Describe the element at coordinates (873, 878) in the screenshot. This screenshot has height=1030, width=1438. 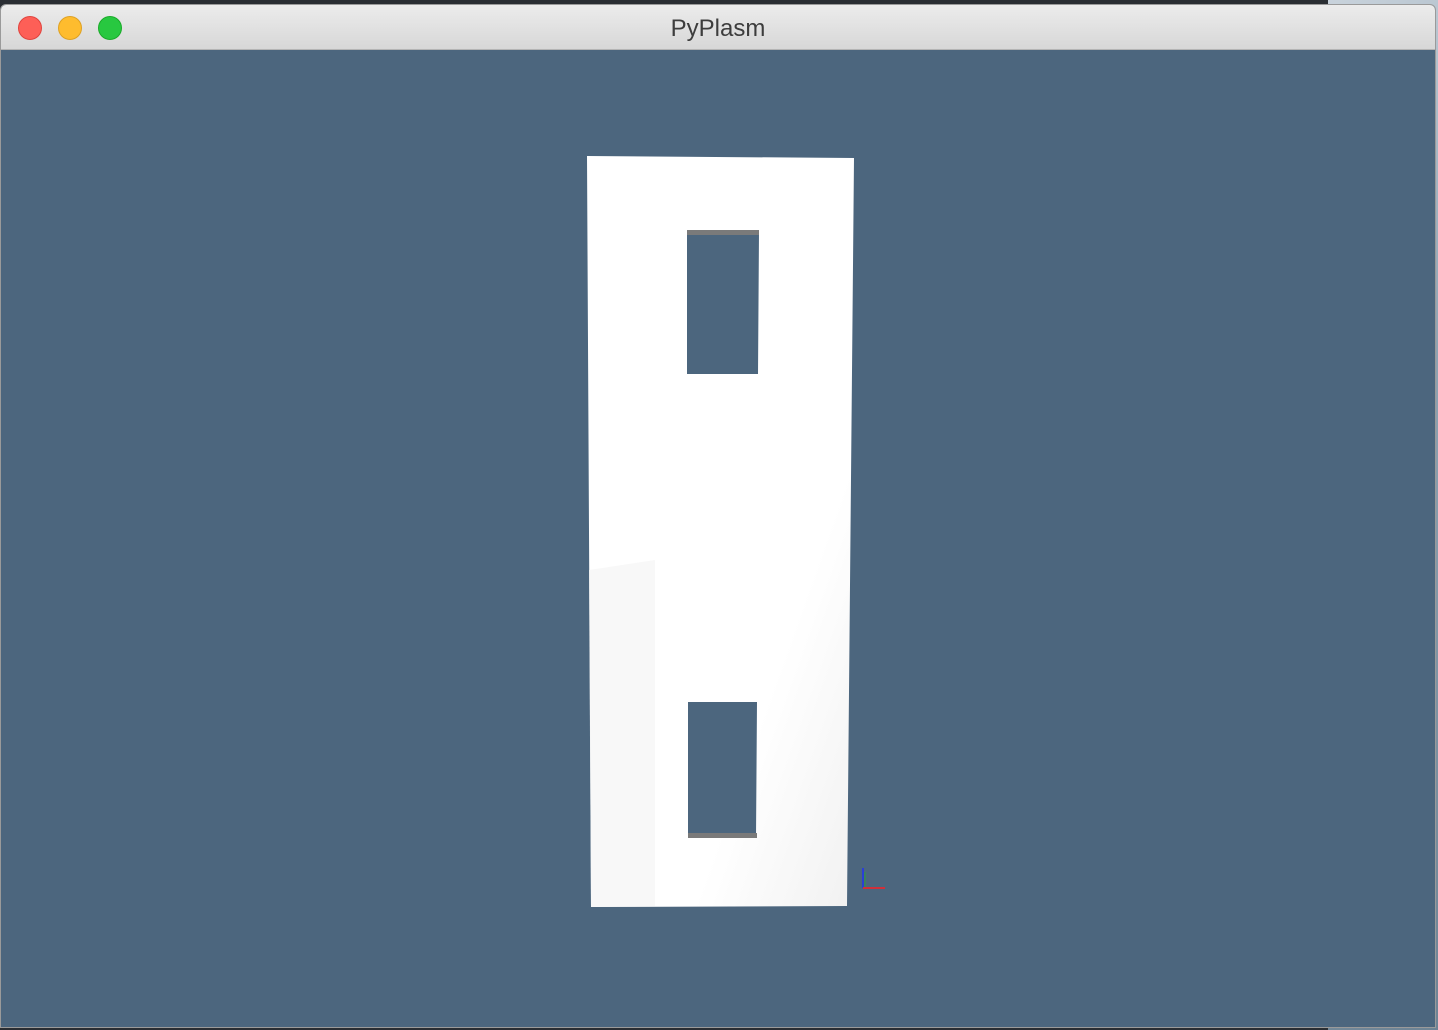
I see `axis-indicator` at that location.